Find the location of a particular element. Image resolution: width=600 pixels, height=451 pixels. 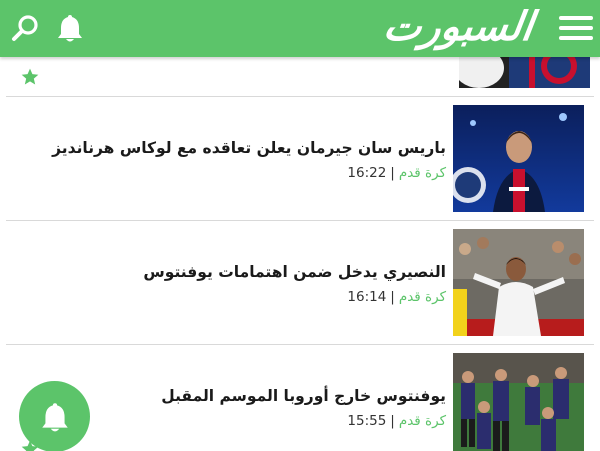

floating-notification-button is located at coordinates (54, 416).